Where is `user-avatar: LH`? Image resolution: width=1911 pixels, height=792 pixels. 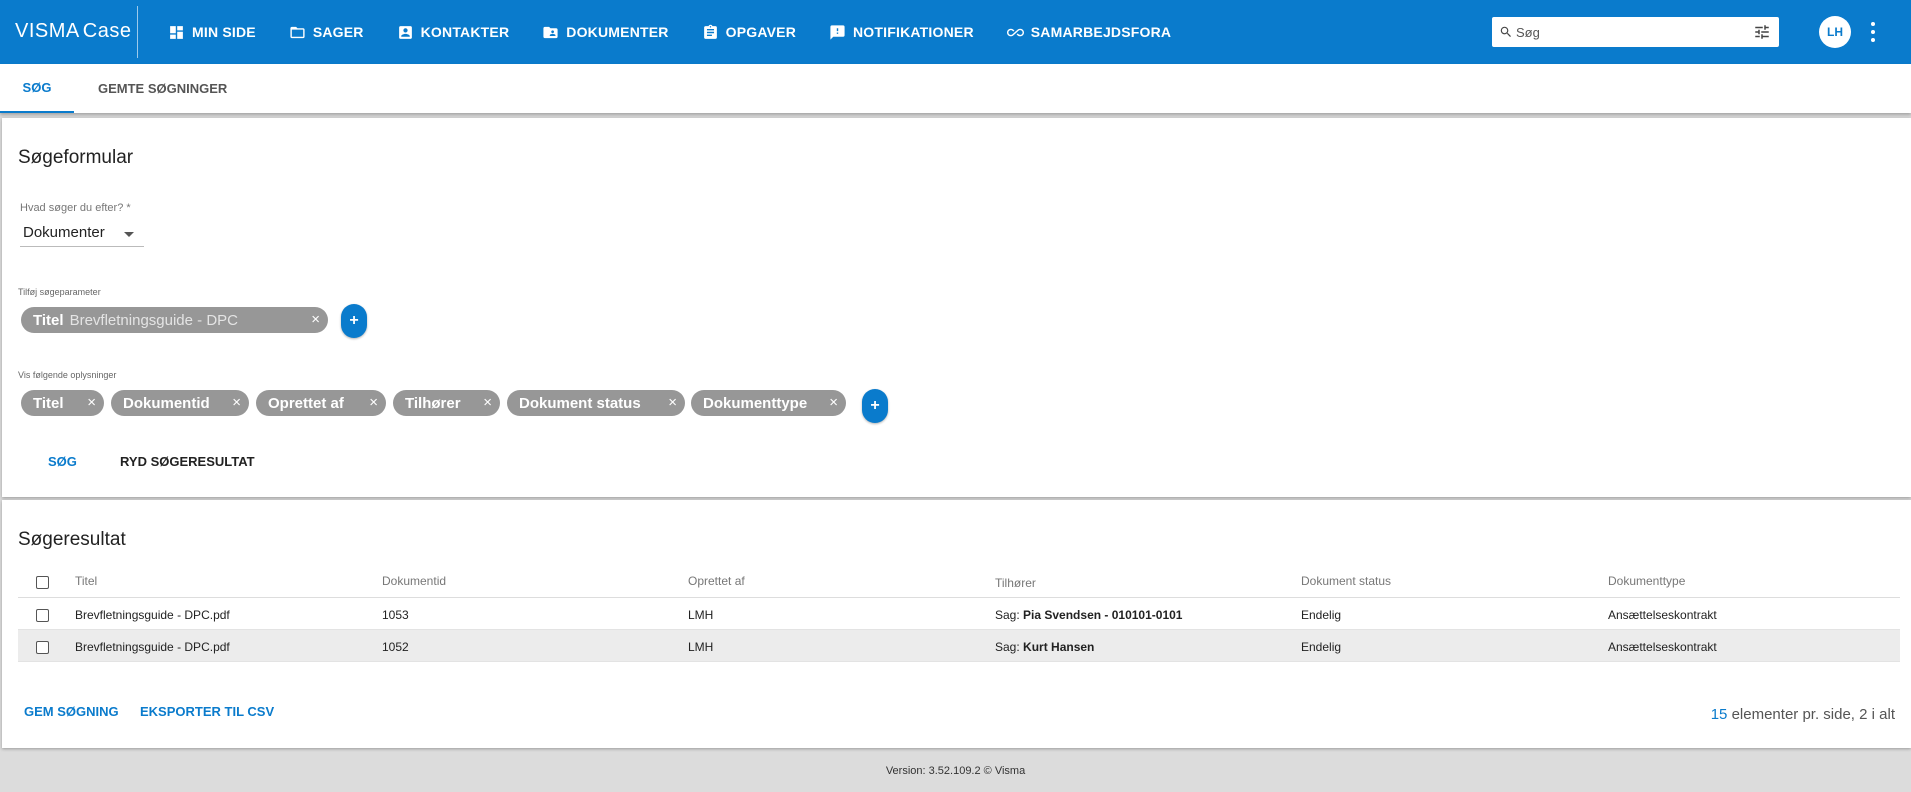 user-avatar: LH is located at coordinates (1835, 32).